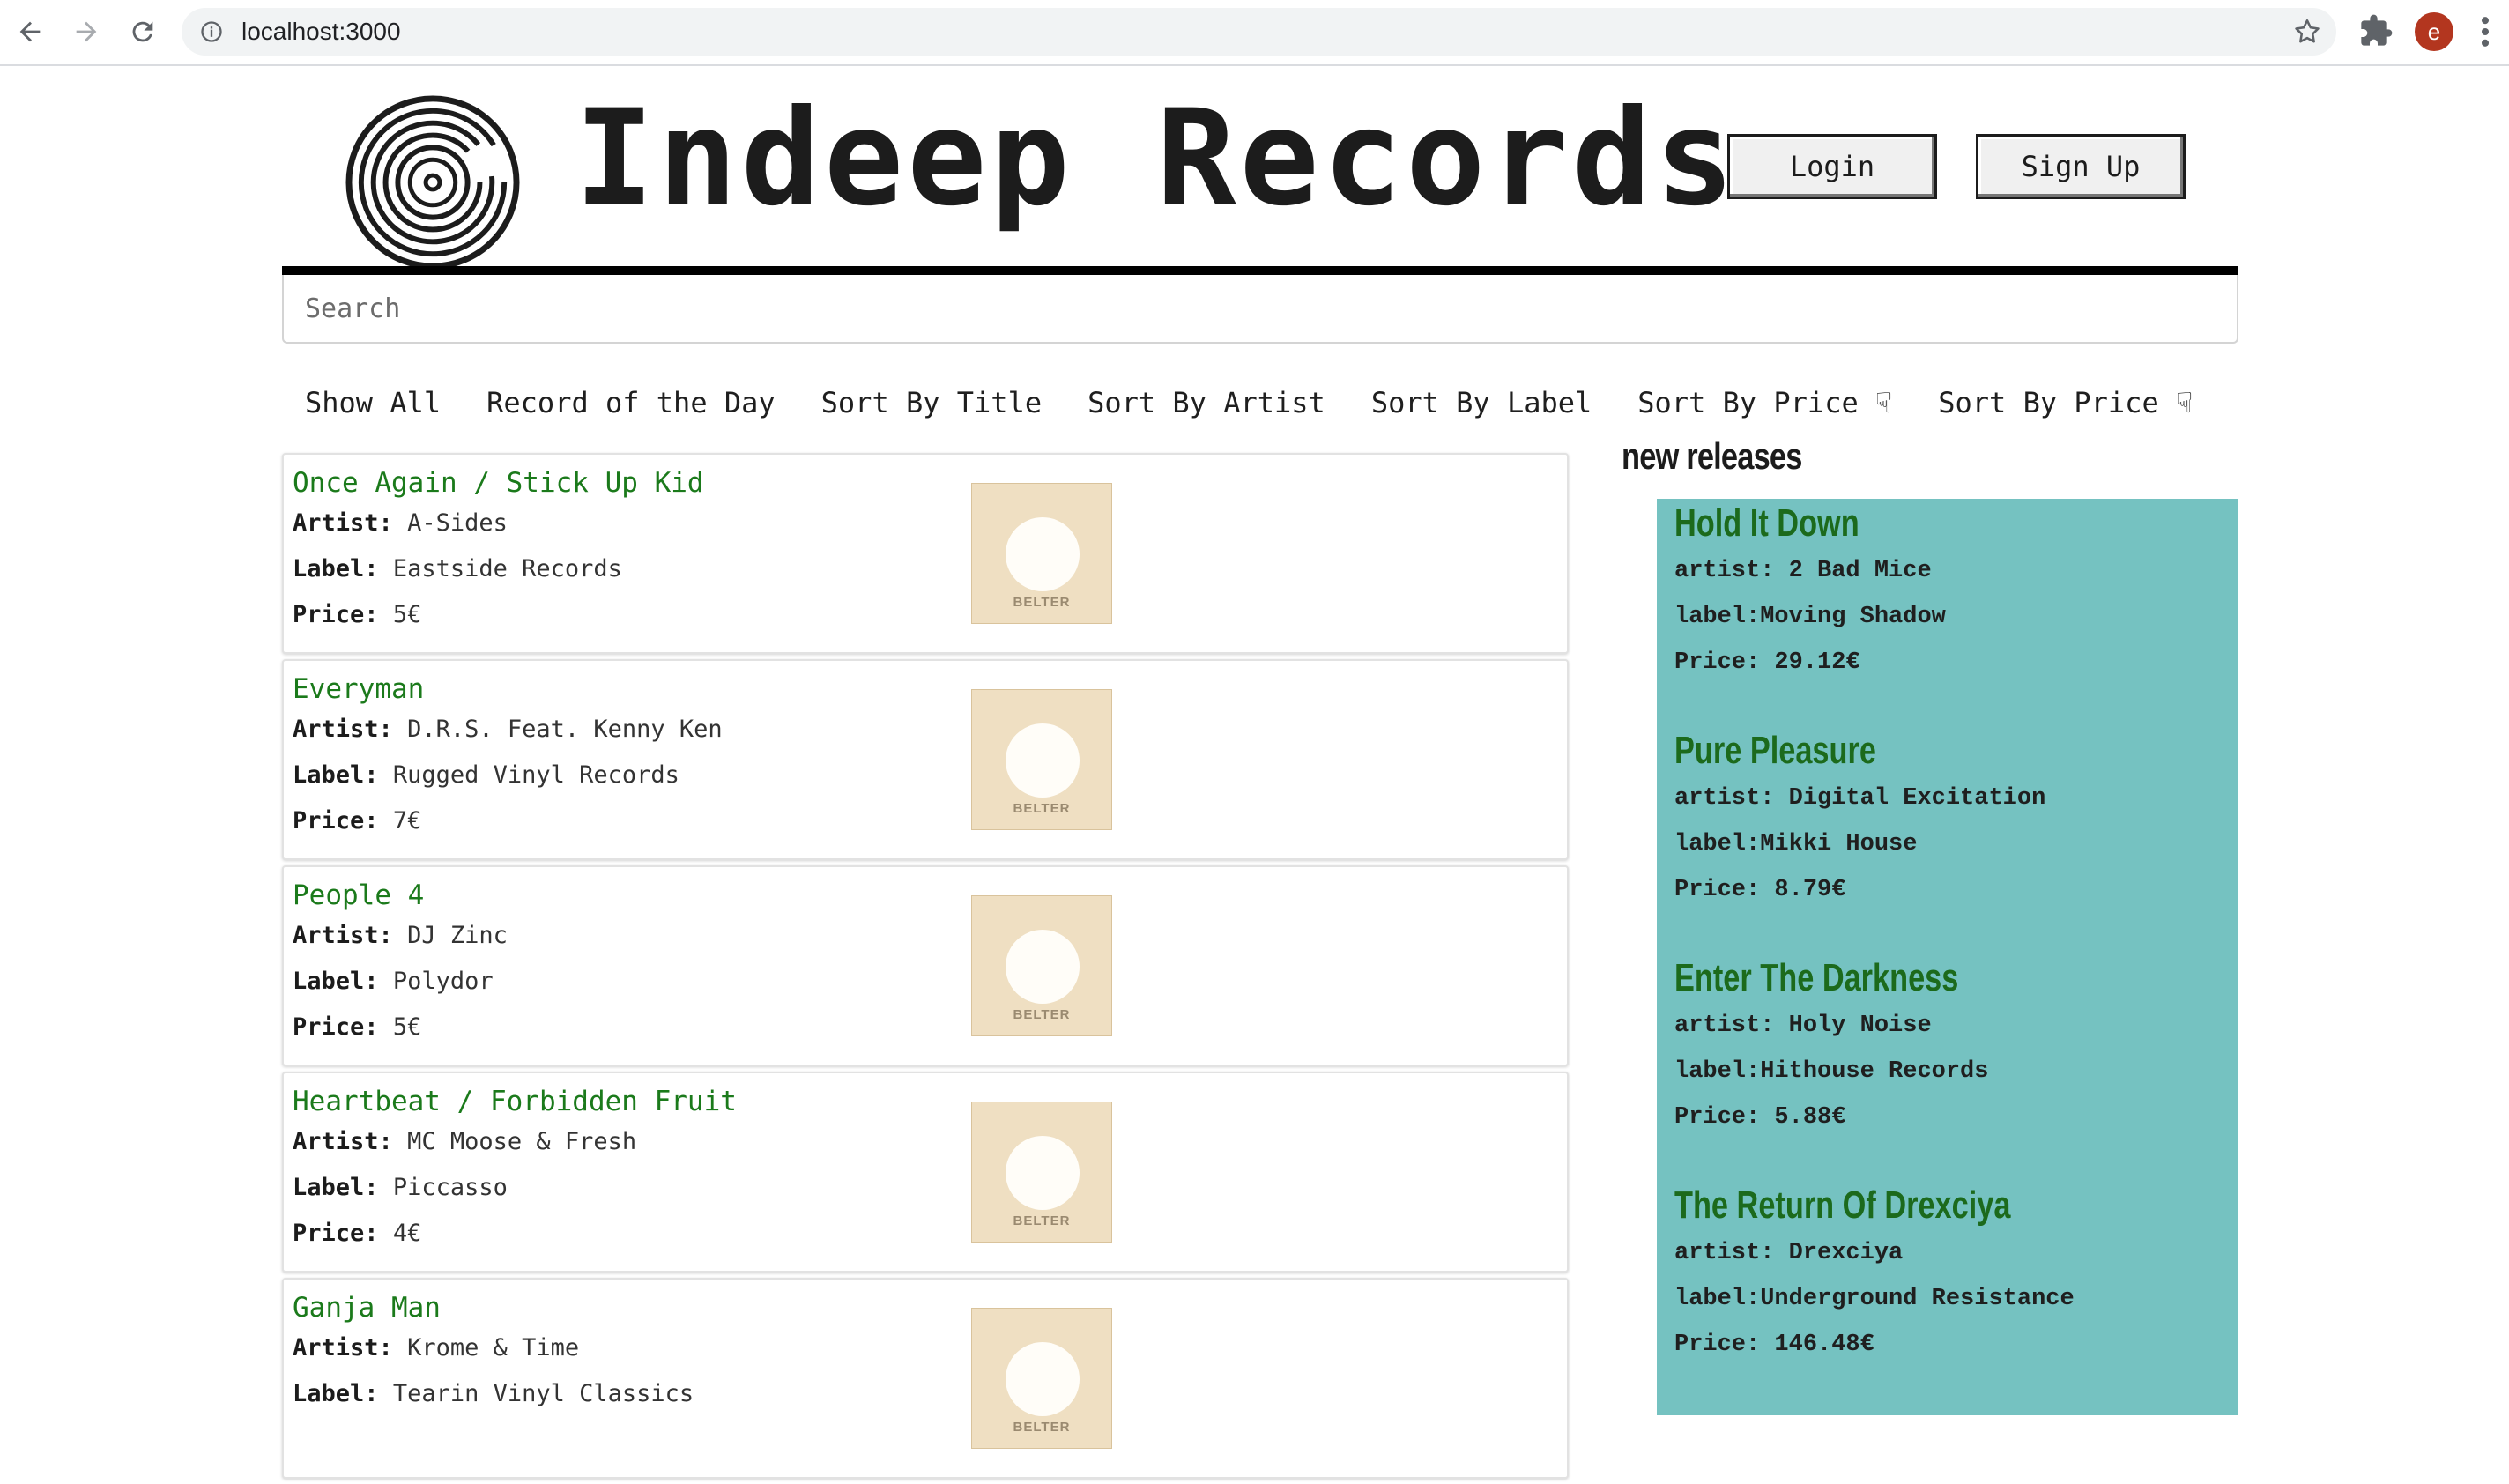 This screenshot has height=1484, width=2509. What do you see at coordinates (457, 568) in the screenshot?
I see `record-label: Label: Eastside Records` at bounding box center [457, 568].